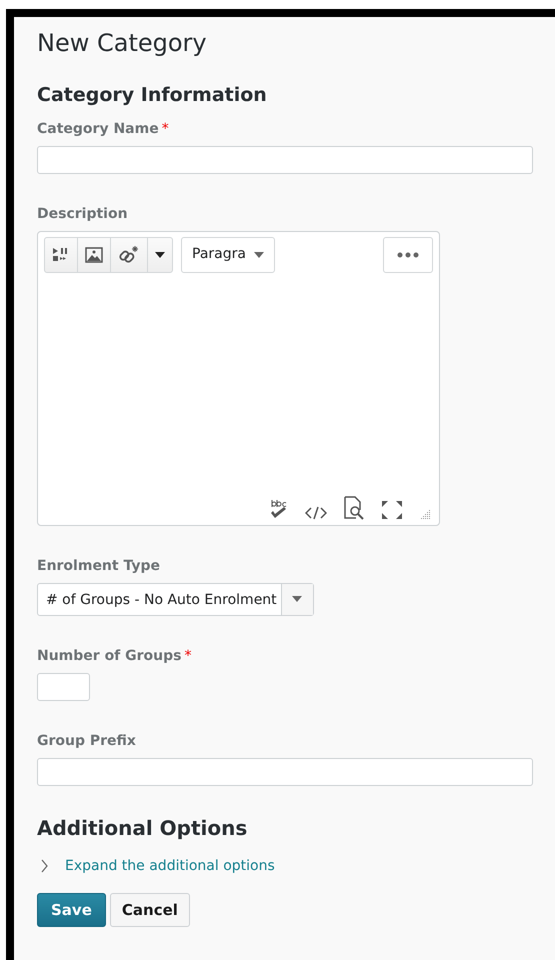 The width and height of the screenshot is (555, 960). What do you see at coordinates (45, 866) in the screenshot?
I see `chevron-icon` at bounding box center [45, 866].